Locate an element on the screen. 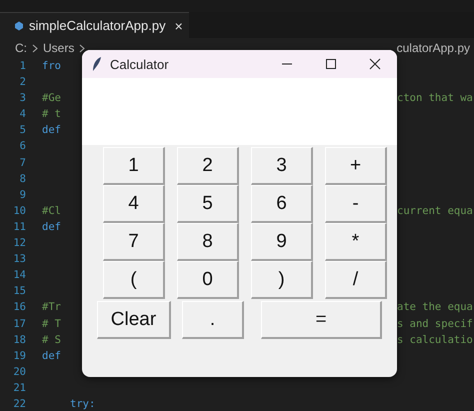  close-tab-button: × is located at coordinates (178, 26).